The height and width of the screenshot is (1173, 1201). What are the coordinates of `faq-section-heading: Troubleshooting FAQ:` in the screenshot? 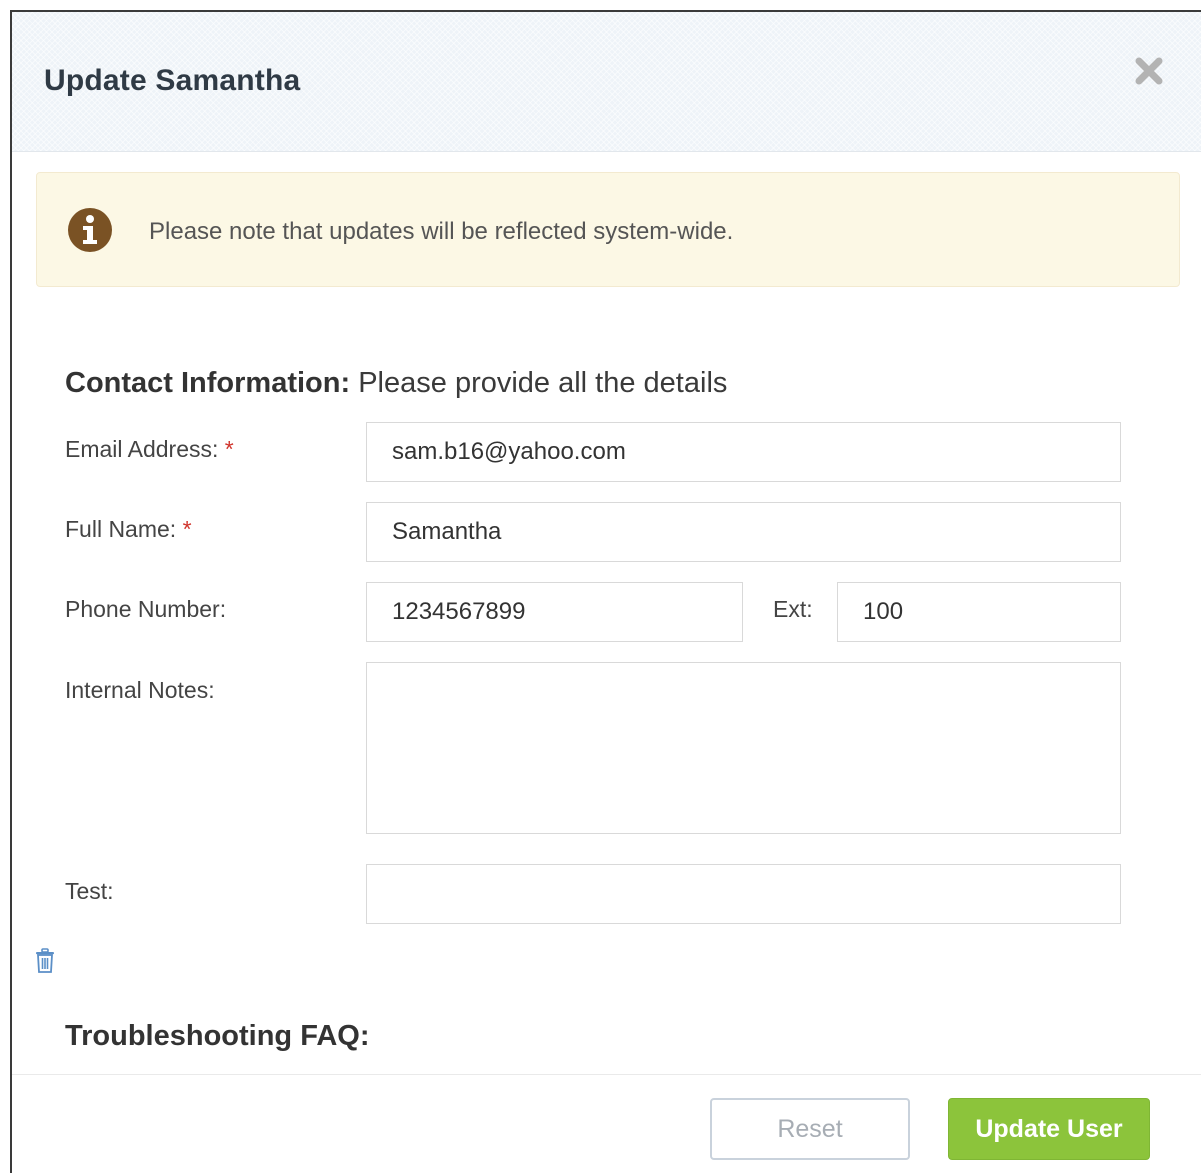 It's located at (217, 1036).